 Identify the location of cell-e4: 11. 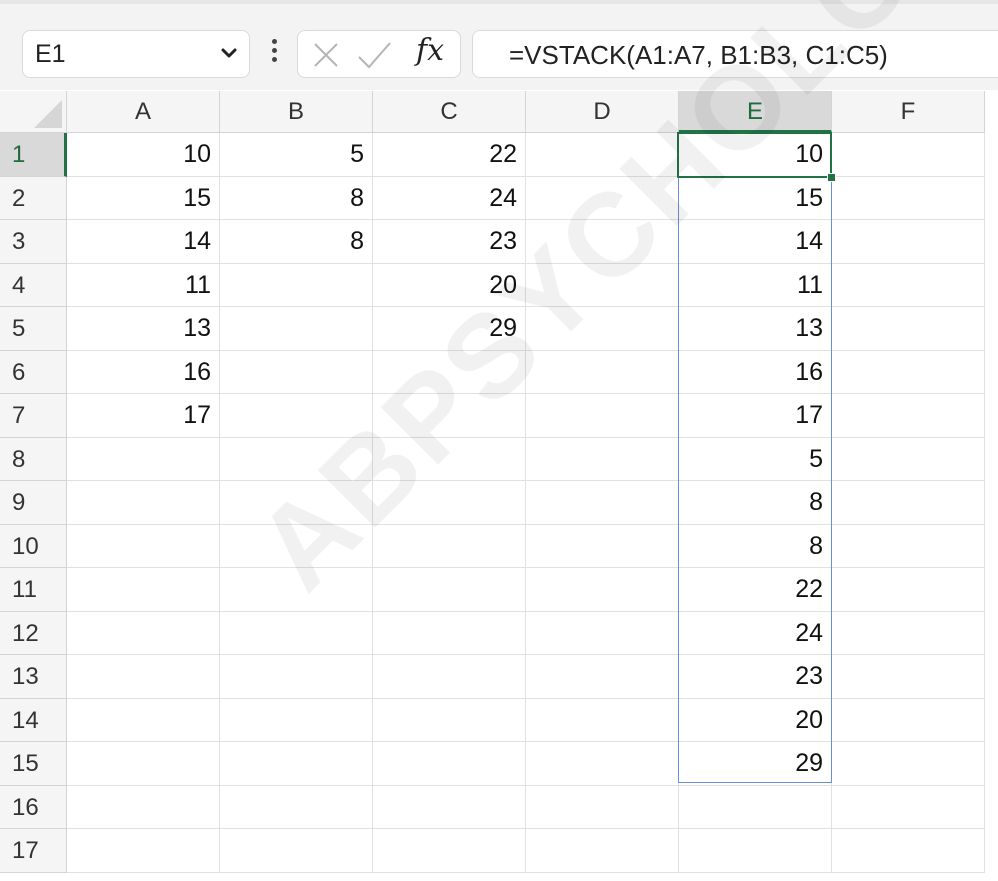
(755, 285).